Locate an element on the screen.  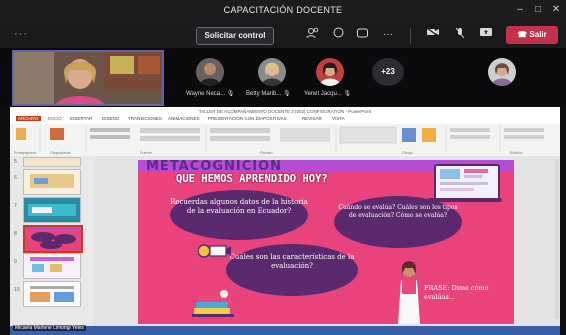
participant-name: Betty Marib... 🎙 is located at coordinates (268, 94).